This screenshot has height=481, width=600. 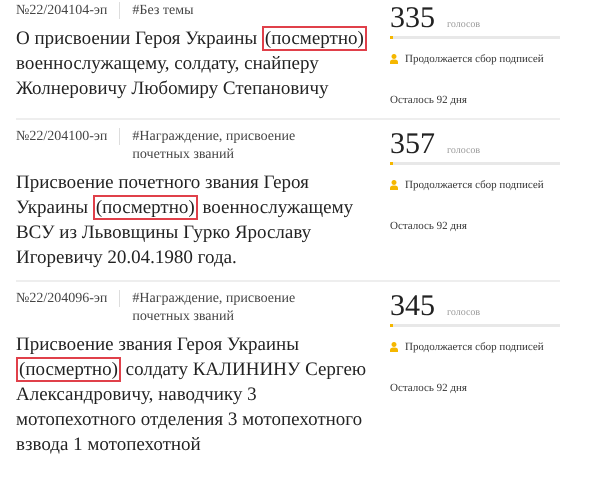 What do you see at coordinates (198, 63) in the screenshot?
I see `petition-title: О присвоении Героя Украины (посмертно) военнослужащему, солдату, снайперу Жолнеровичу Любомиру Степановичу` at bounding box center [198, 63].